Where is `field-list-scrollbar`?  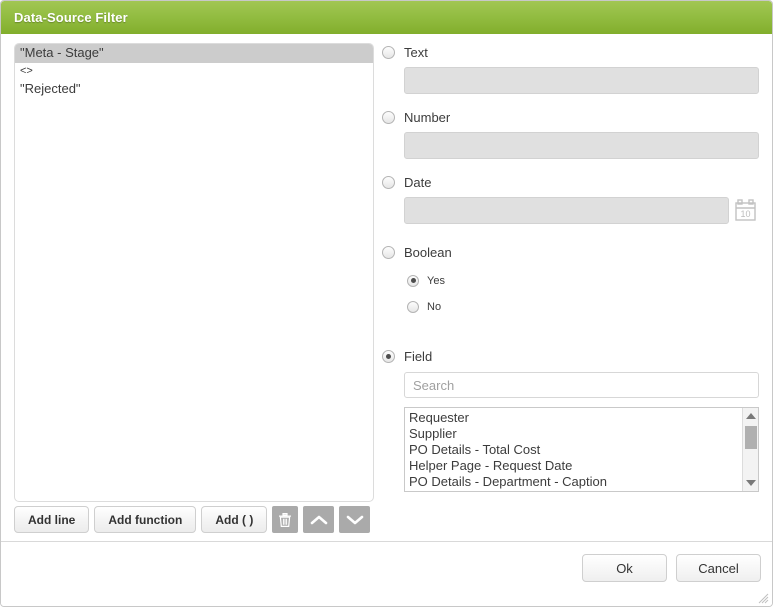 field-list-scrollbar is located at coordinates (750, 449).